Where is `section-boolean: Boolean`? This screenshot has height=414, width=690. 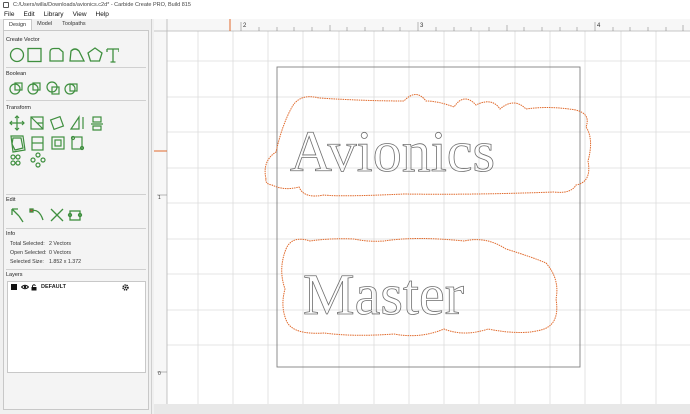
section-boolean: Boolean is located at coordinates (16, 74).